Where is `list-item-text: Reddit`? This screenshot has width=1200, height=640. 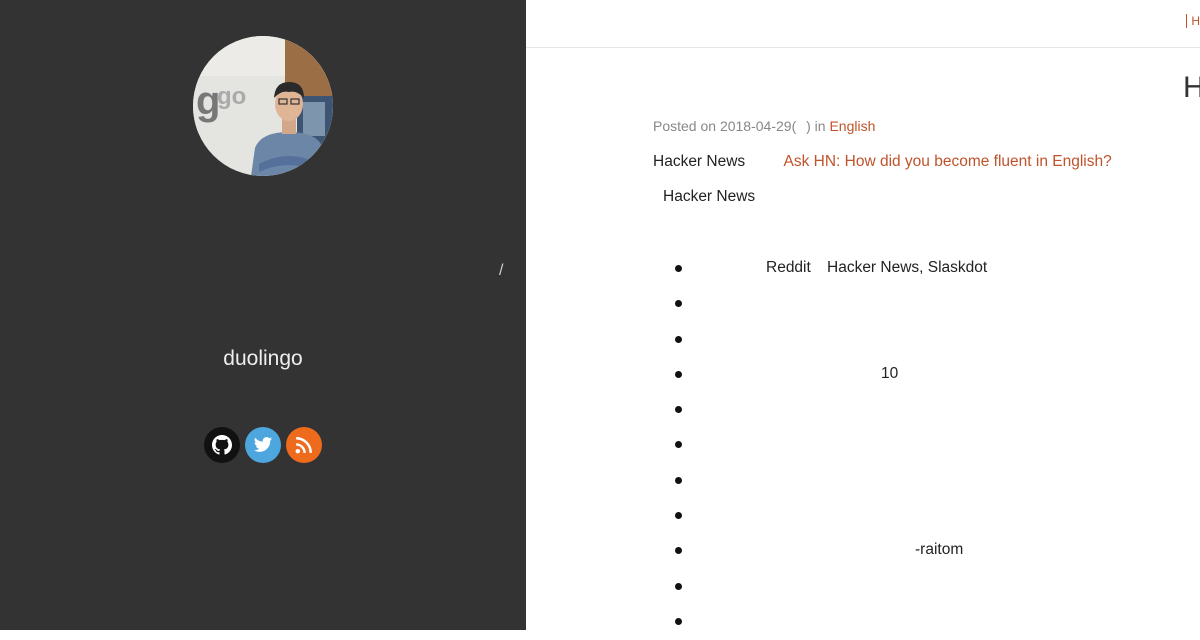
list-item-text: Reddit is located at coordinates (788, 267).